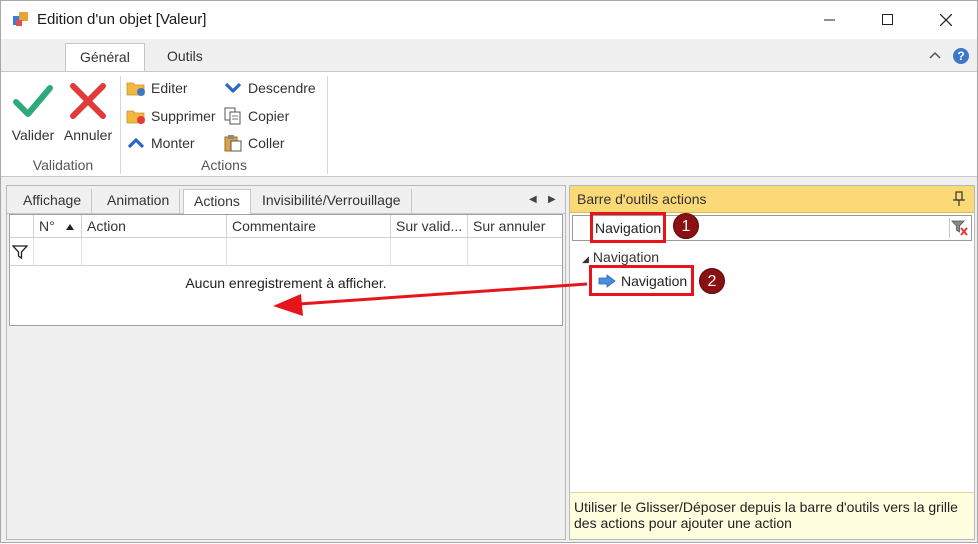  What do you see at coordinates (269, 116) in the screenshot?
I see `copier-label: Copier` at bounding box center [269, 116].